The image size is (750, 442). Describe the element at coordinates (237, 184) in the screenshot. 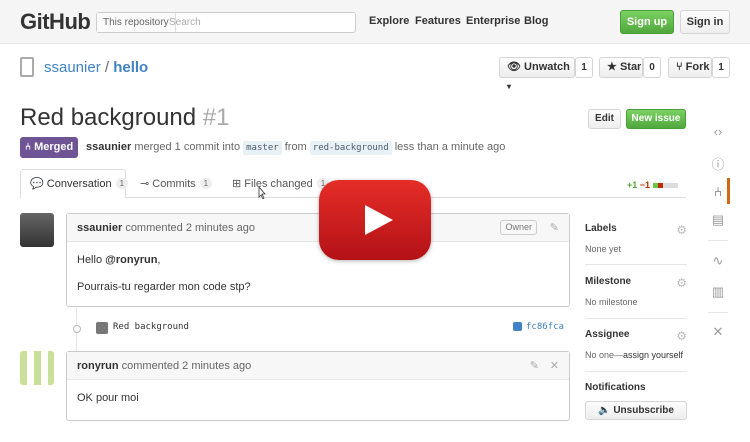

I see `diff-icon: ⊞` at that location.